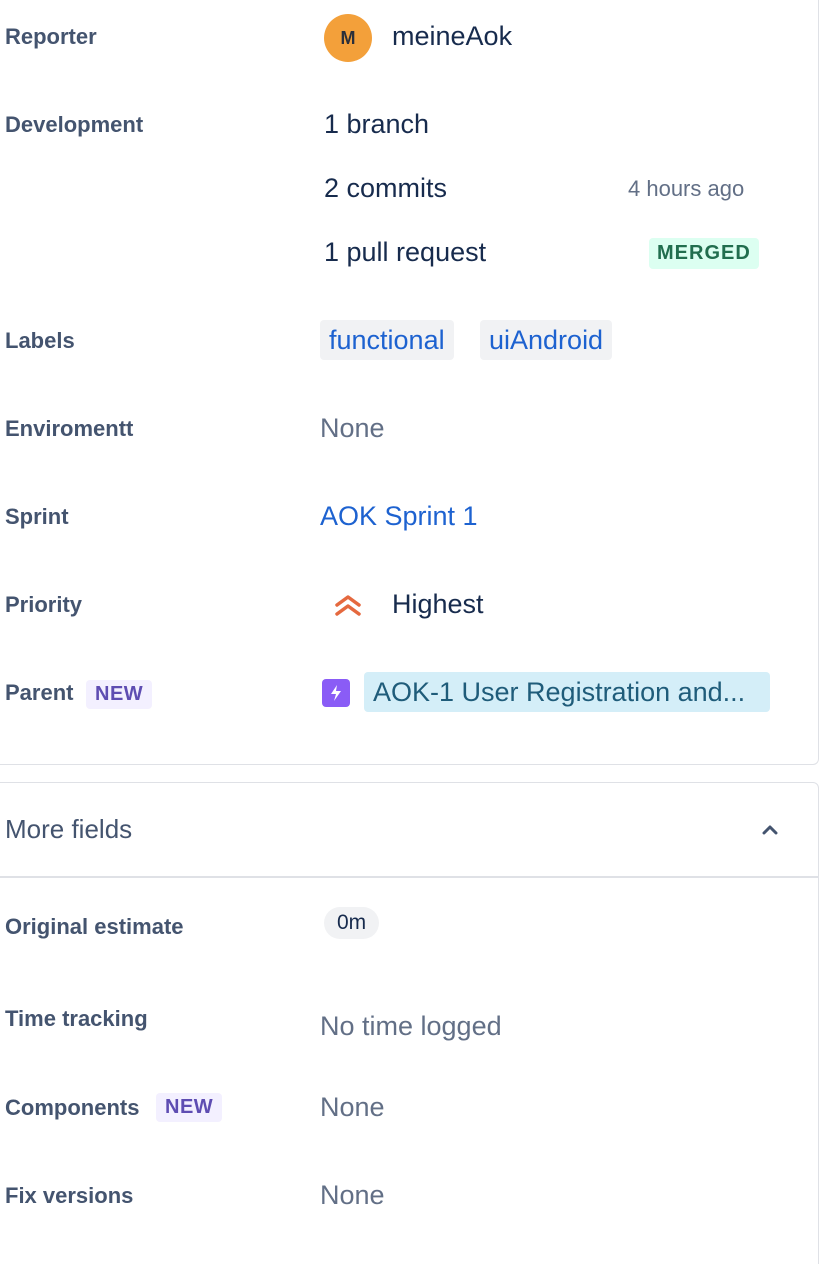 Image resolution: width=822 pixels, height=1264 pixels. What do you see at coordinates (336, 693) in the screenshot?
I see `epic-lightning-icon` at bounding box center [336, 693].